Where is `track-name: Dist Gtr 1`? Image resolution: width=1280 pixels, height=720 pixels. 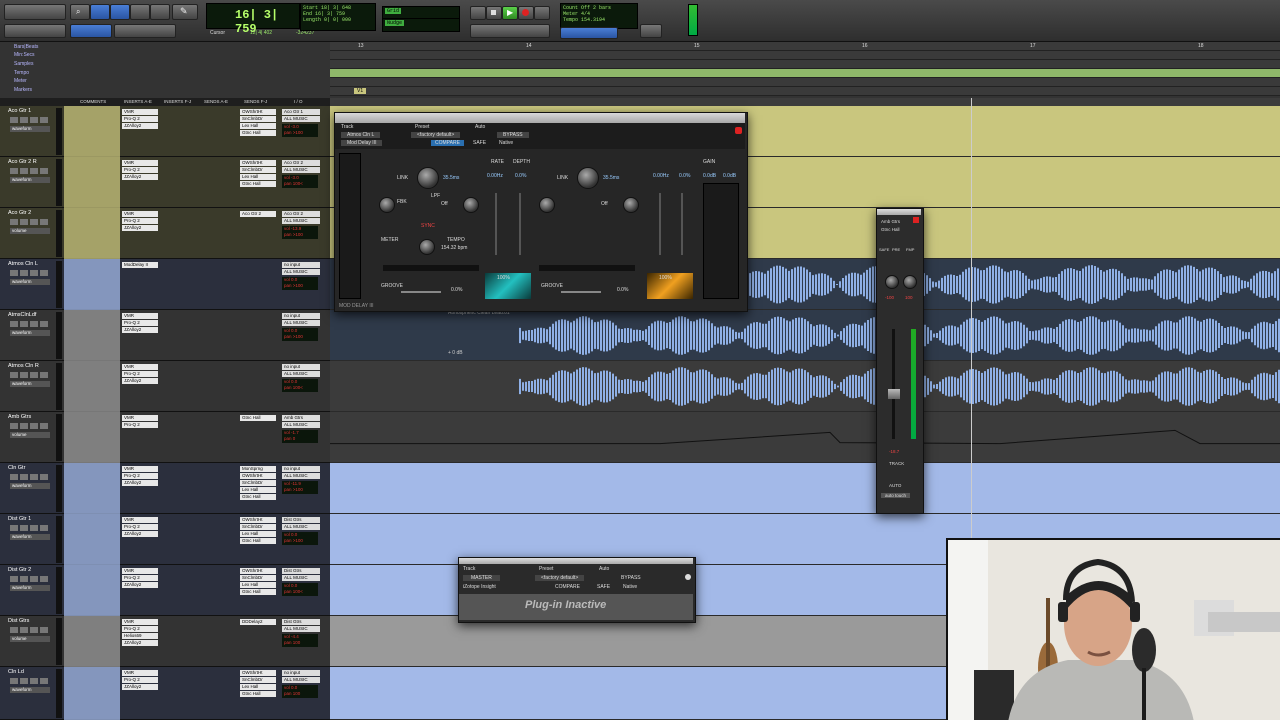
track-name: Dist Gtr 1 is located at coordinates (19, 519).